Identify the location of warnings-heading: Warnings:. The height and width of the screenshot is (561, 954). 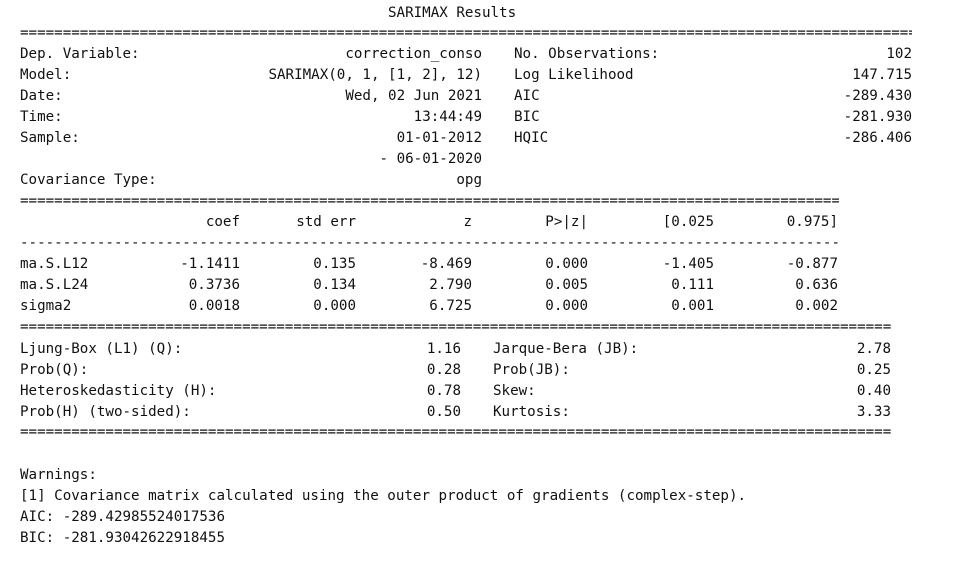
(58, 475).